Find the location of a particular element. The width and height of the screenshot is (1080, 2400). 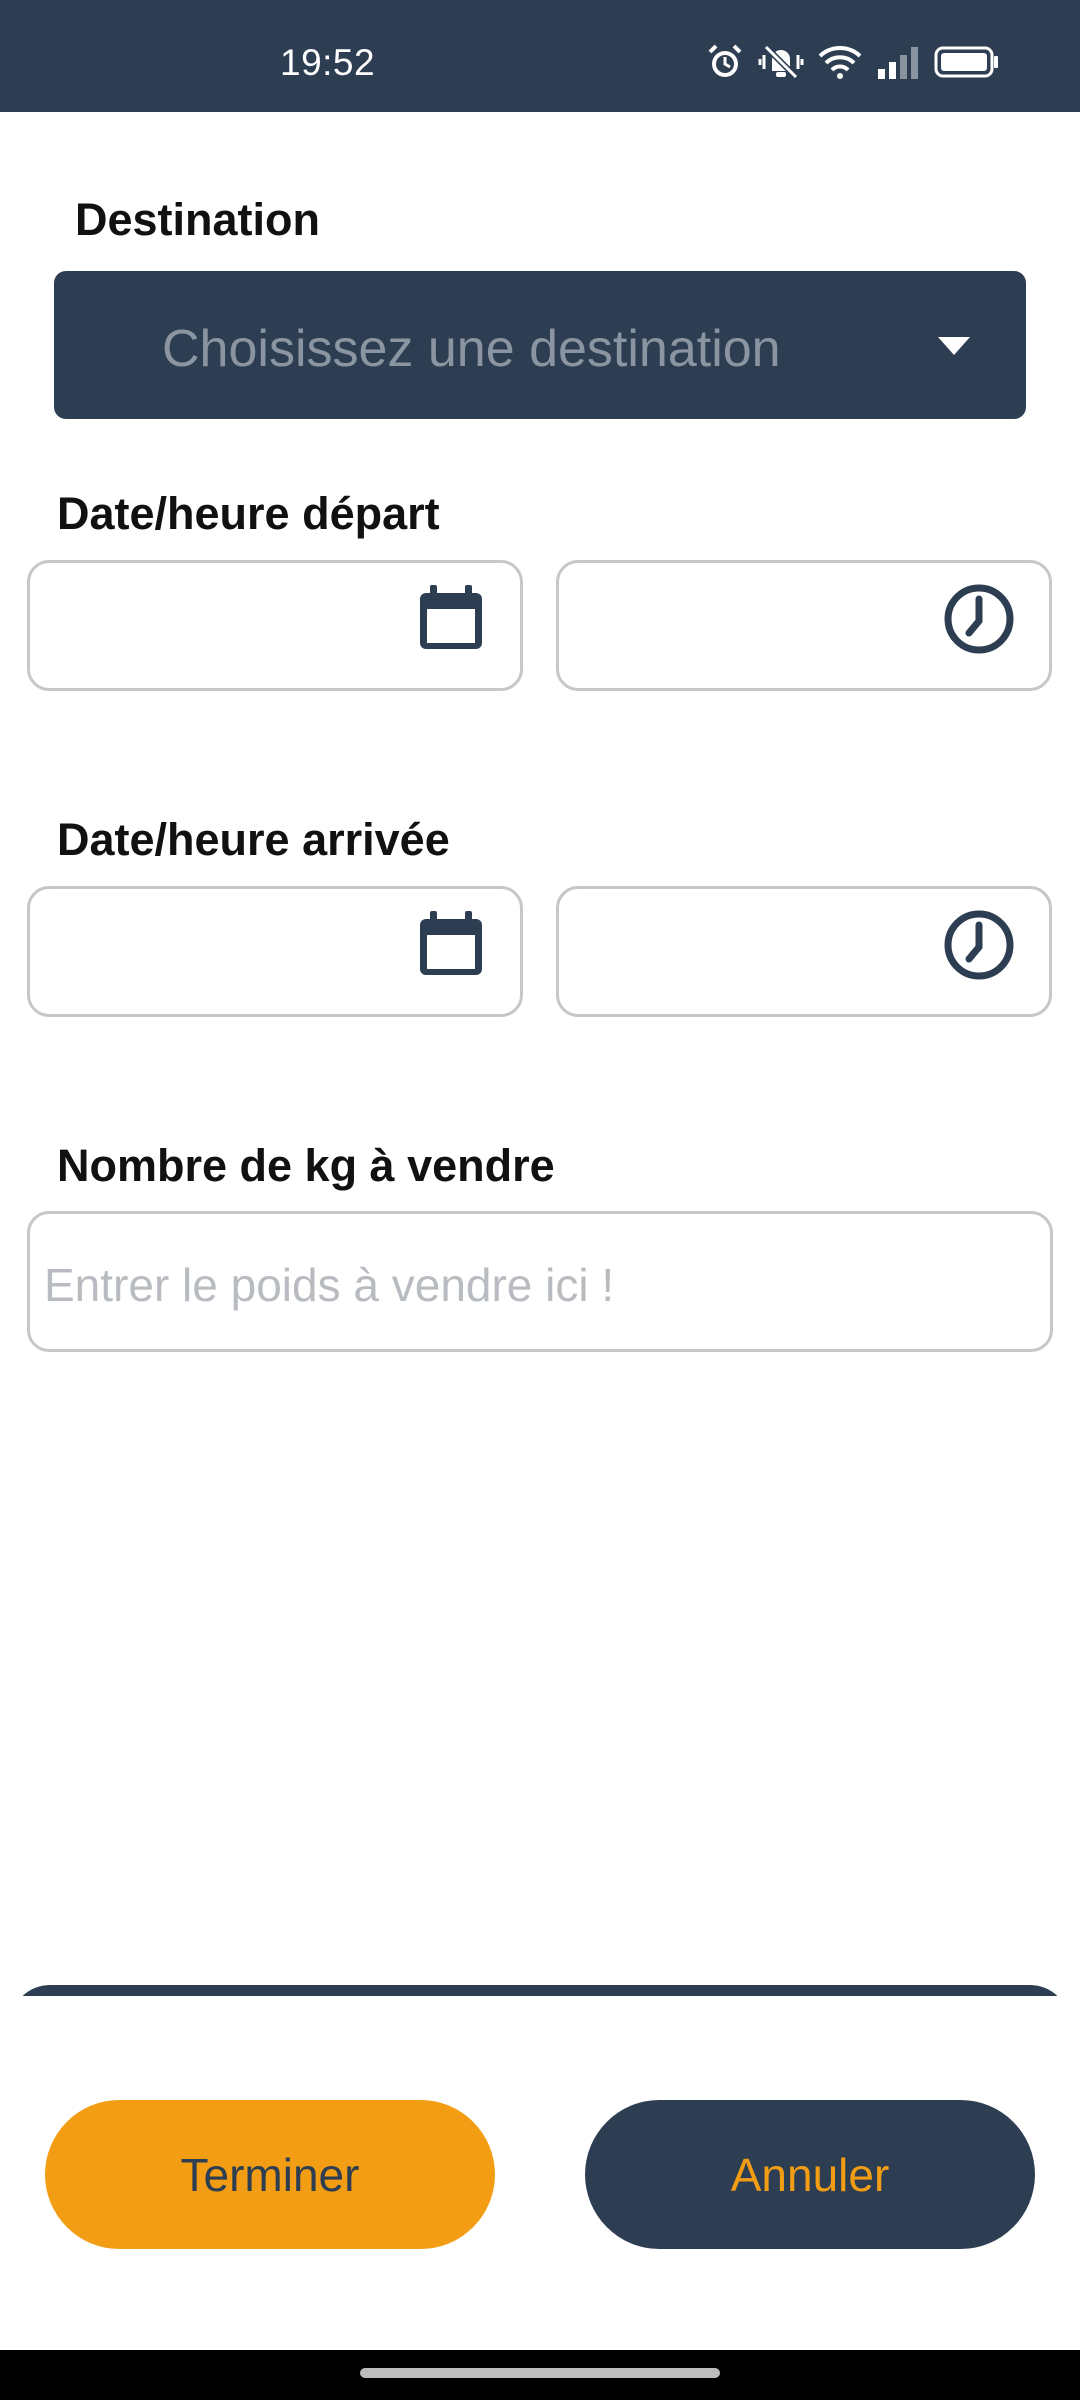

destination-dropdown: Choisissez une destination is located at coordinates (540, 345).